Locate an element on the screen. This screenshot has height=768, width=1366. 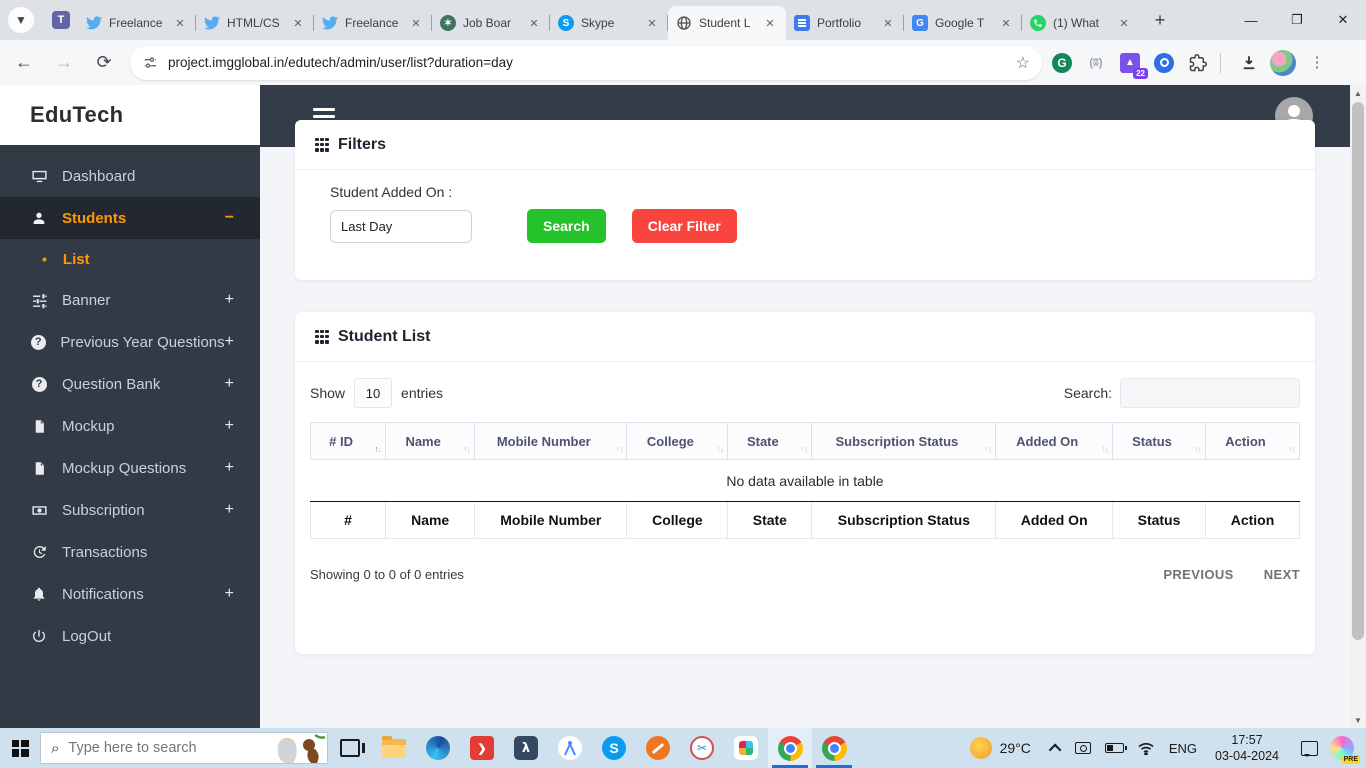
browser-menu-icon: ⋮ is located at coordinates (1317, 63).